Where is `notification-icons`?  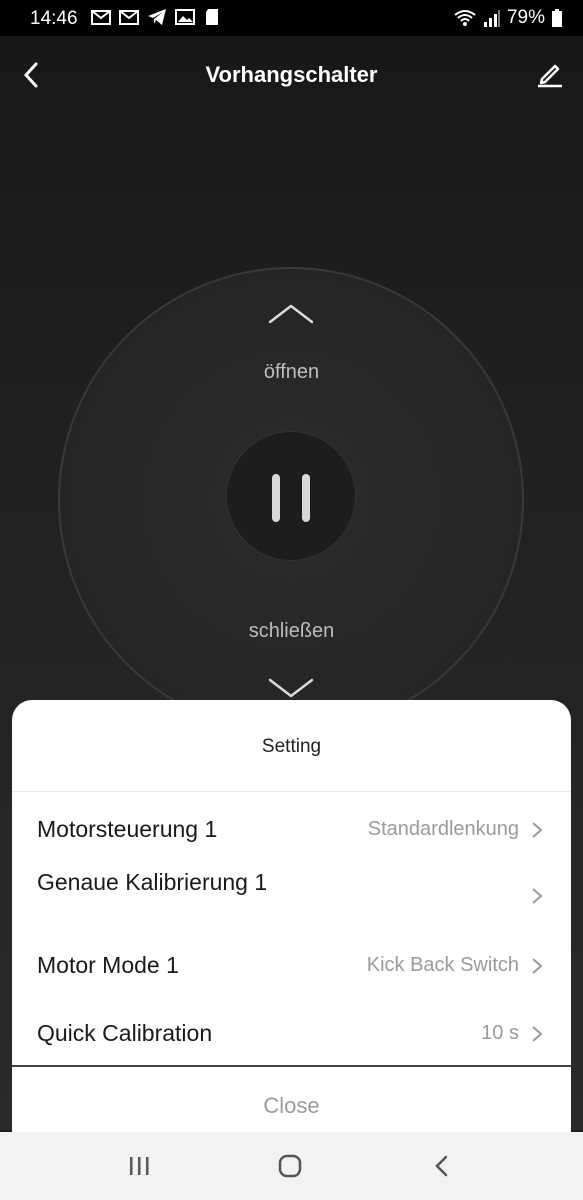 notification-icons is located at coordinates (157, 17).